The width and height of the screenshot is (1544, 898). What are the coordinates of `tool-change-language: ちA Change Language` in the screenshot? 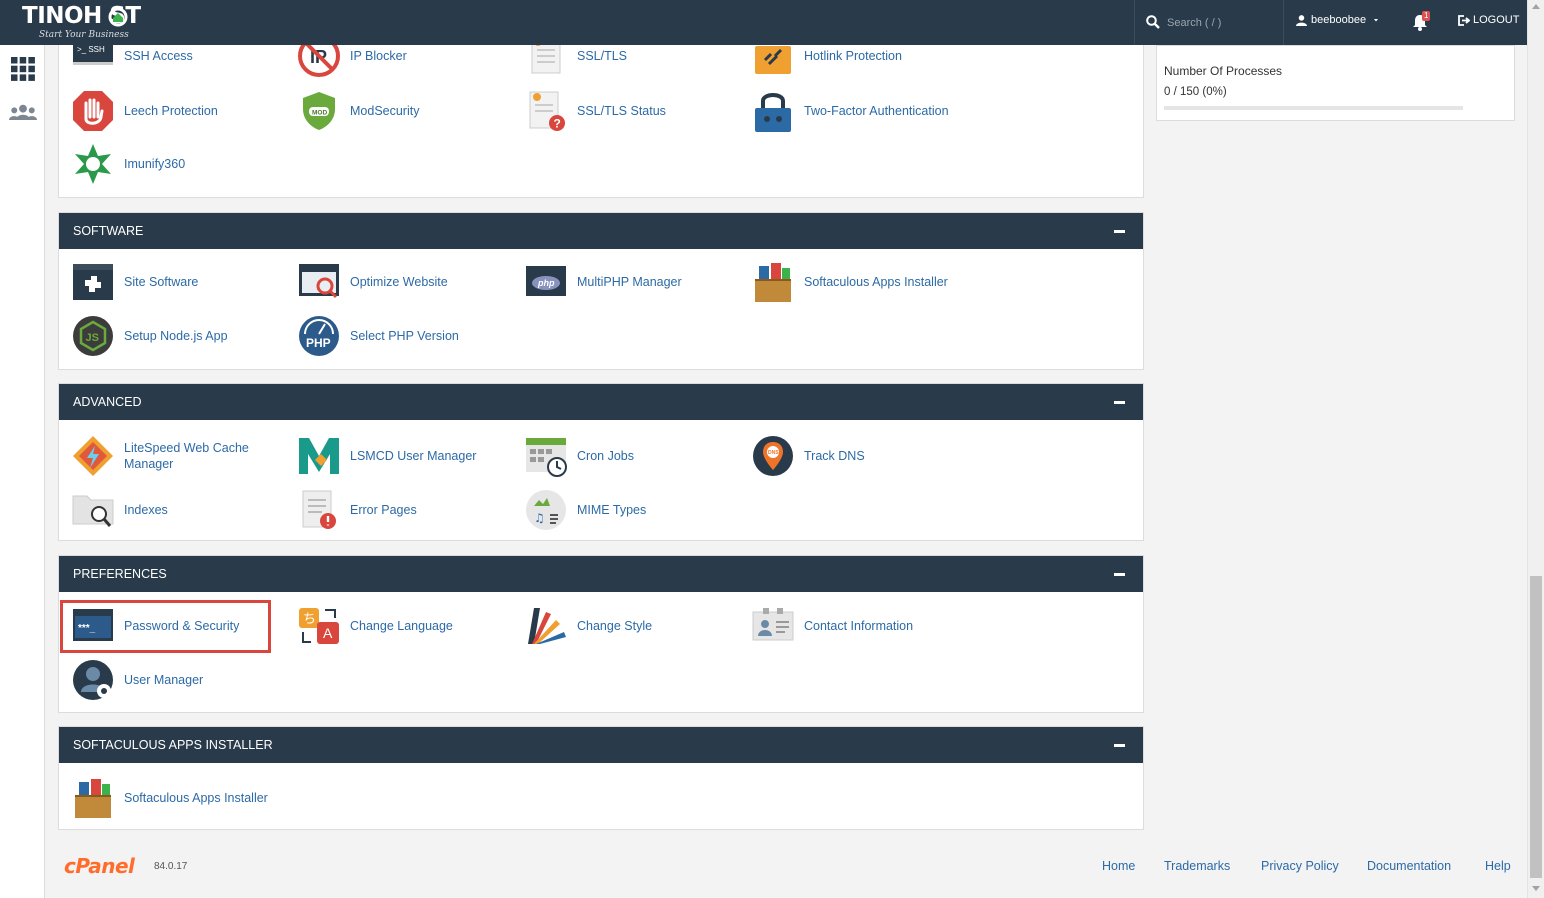 It's located at (387, 626).